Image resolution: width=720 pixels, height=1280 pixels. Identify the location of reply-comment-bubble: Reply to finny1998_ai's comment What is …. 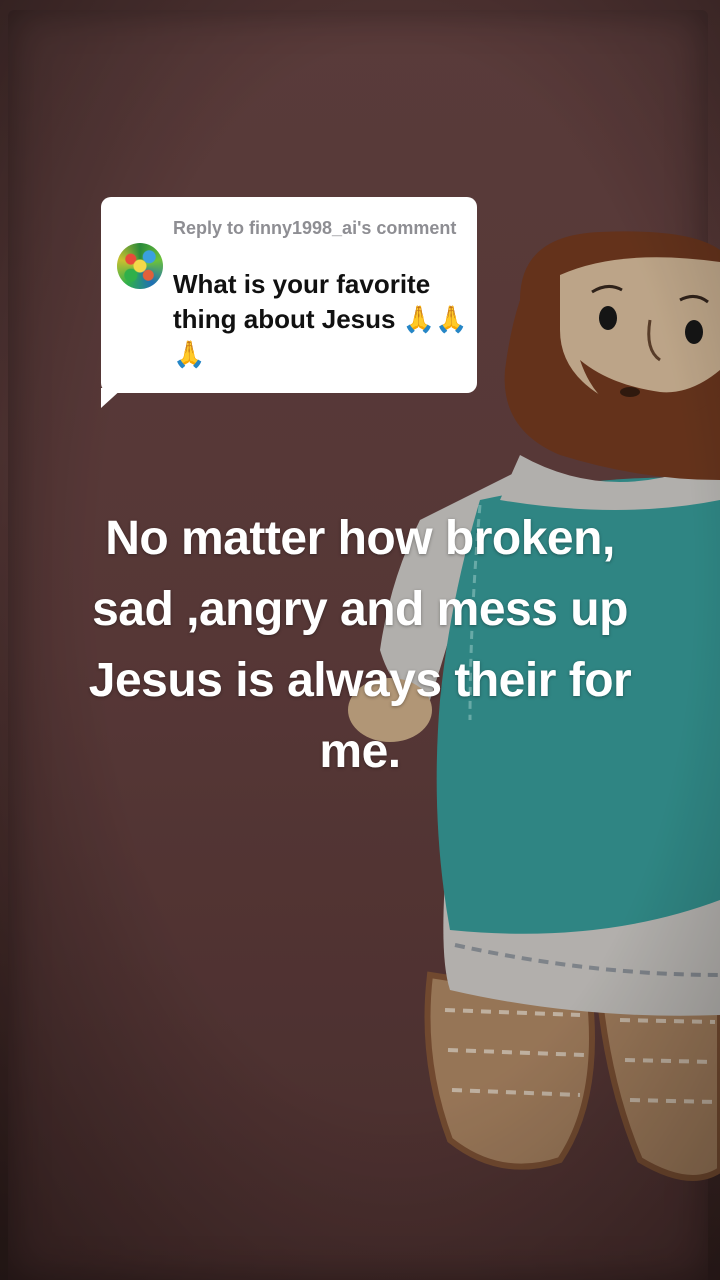
(289, 295).